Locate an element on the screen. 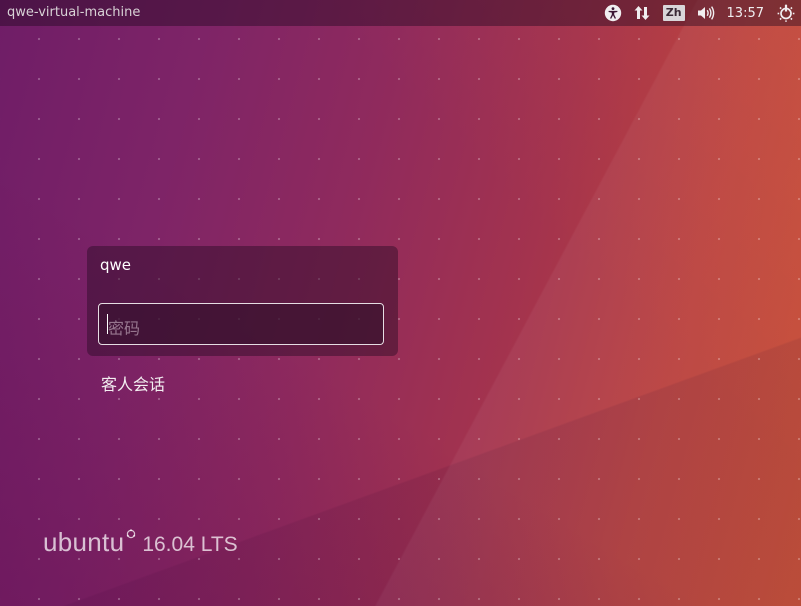  keyboard-layout-label: Zh is located at coordinates (673, 13).